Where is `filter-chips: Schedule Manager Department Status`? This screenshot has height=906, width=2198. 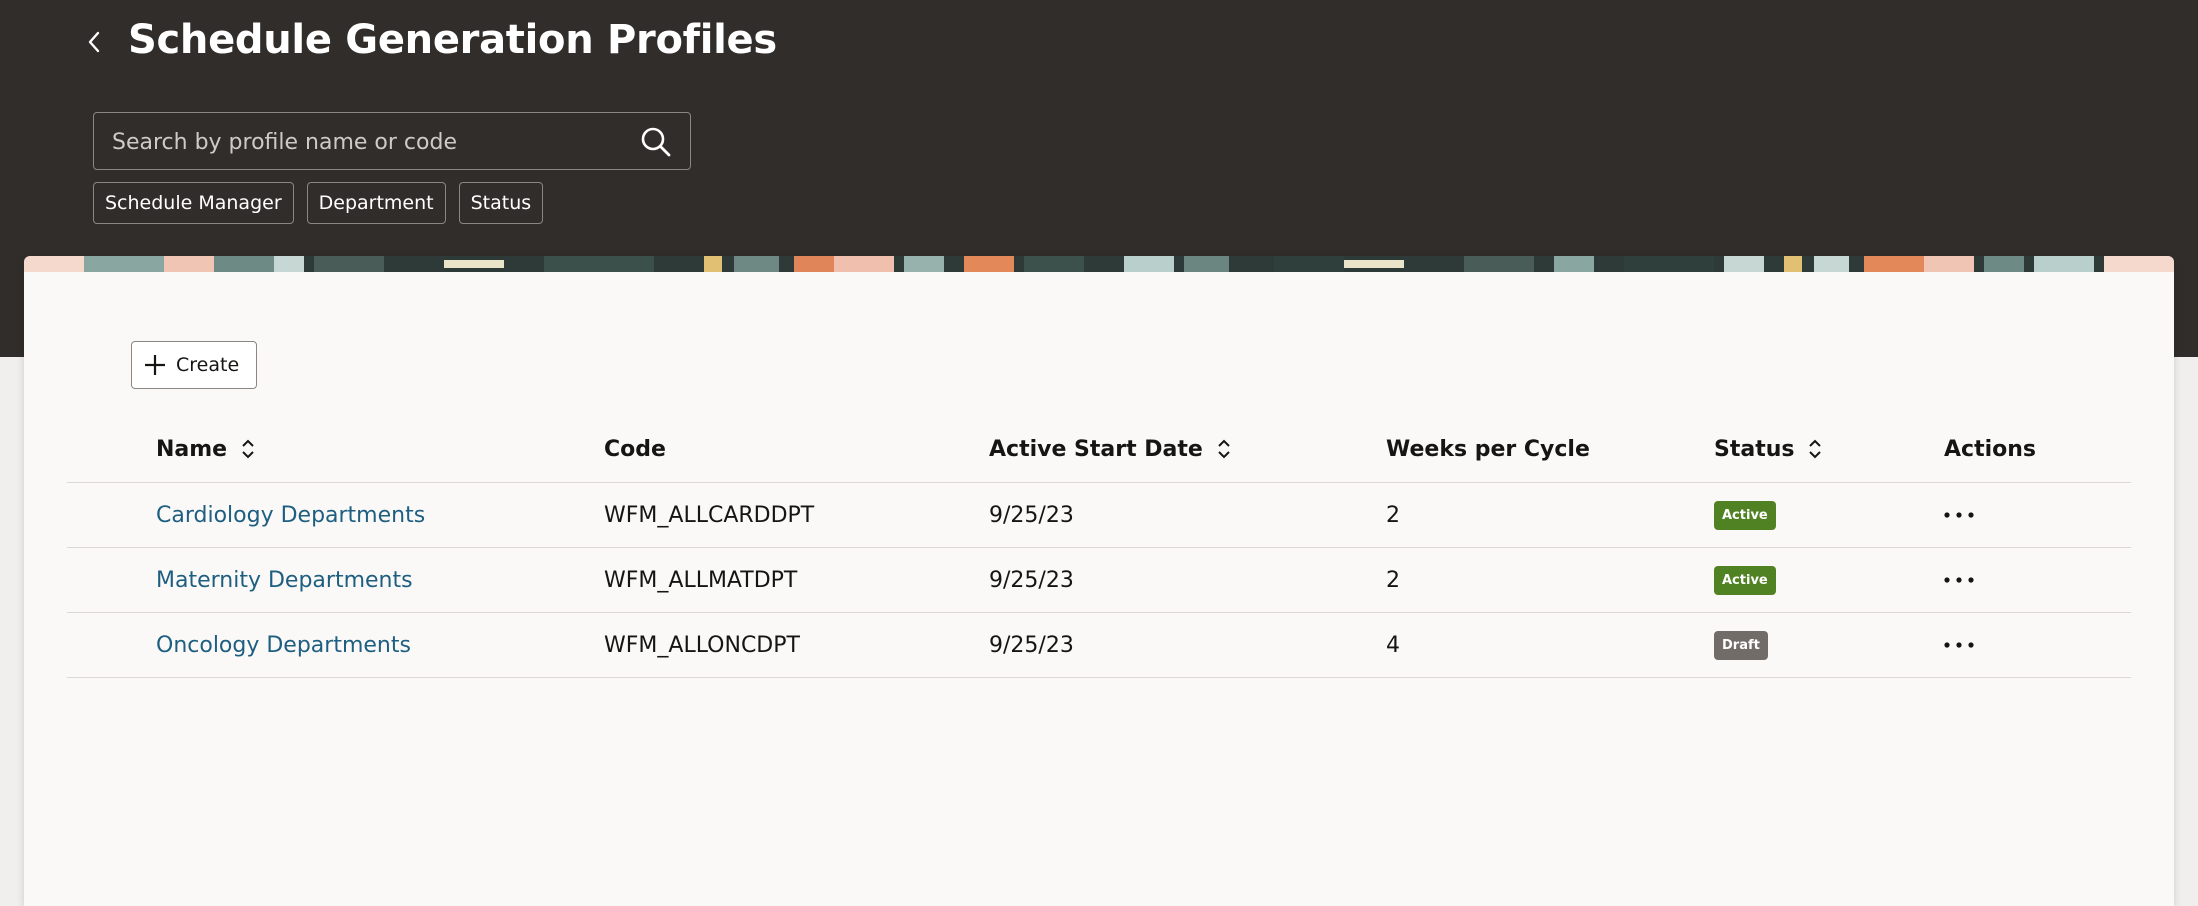 filter-chips: Schedule Manager Department Status is located at coordinates (318, 203).